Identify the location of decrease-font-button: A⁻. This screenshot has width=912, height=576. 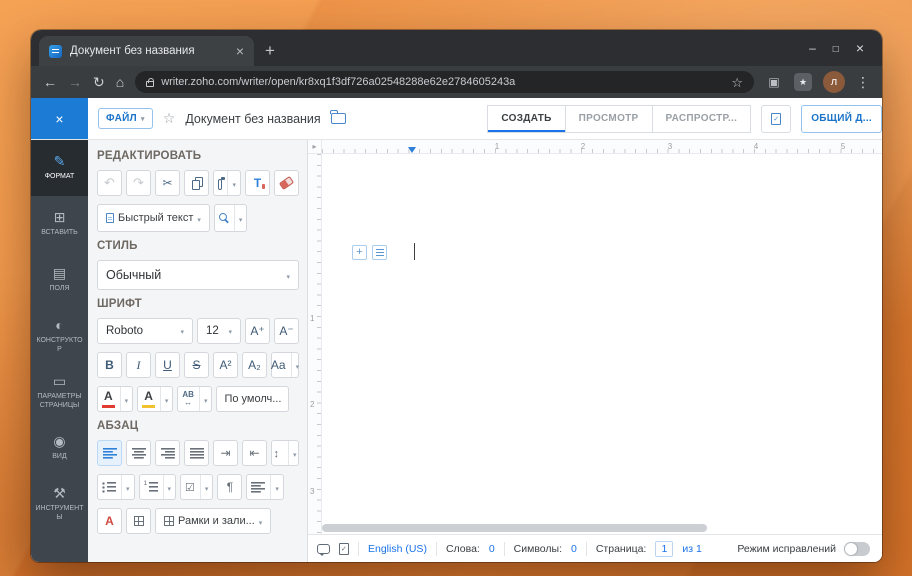
(286, 331).